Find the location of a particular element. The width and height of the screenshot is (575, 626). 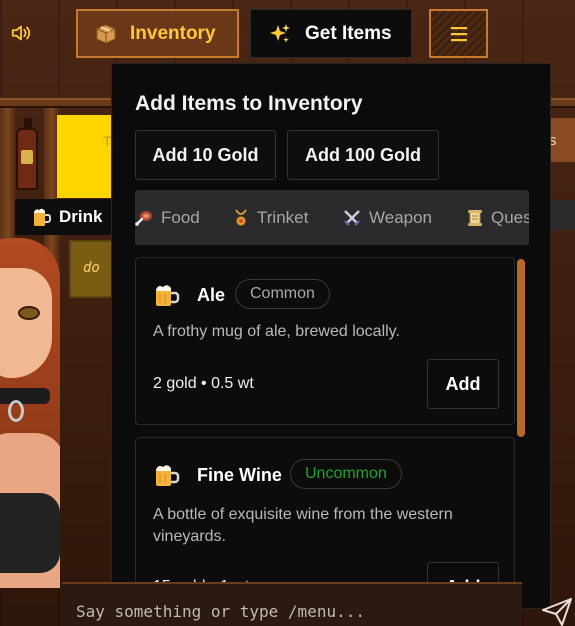

category-tabs: Food Trinket Weapon Que is located at coordinates (332, 217).